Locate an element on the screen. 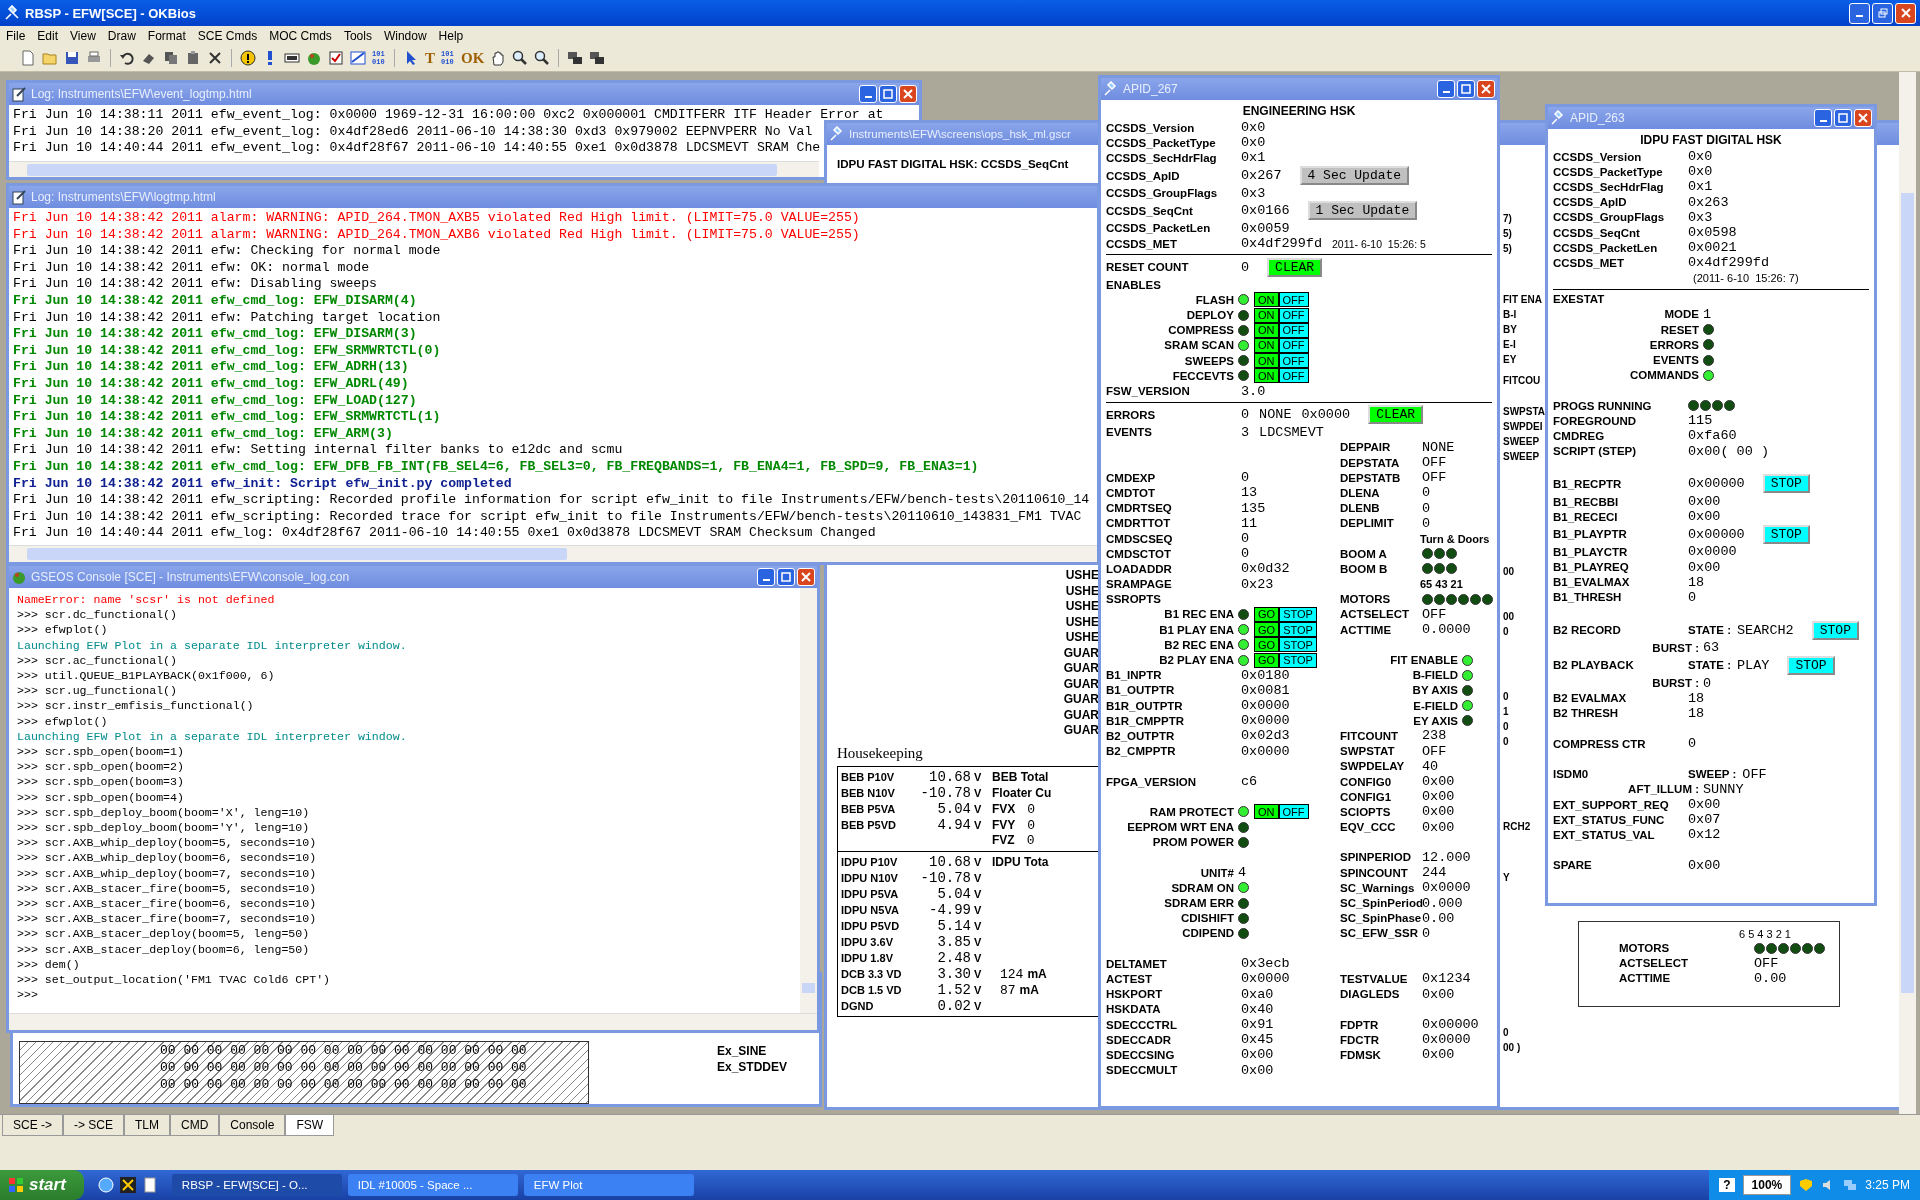 The image size is (1920, 1200). help-button: ? is located at coordinates (1727, 1185).